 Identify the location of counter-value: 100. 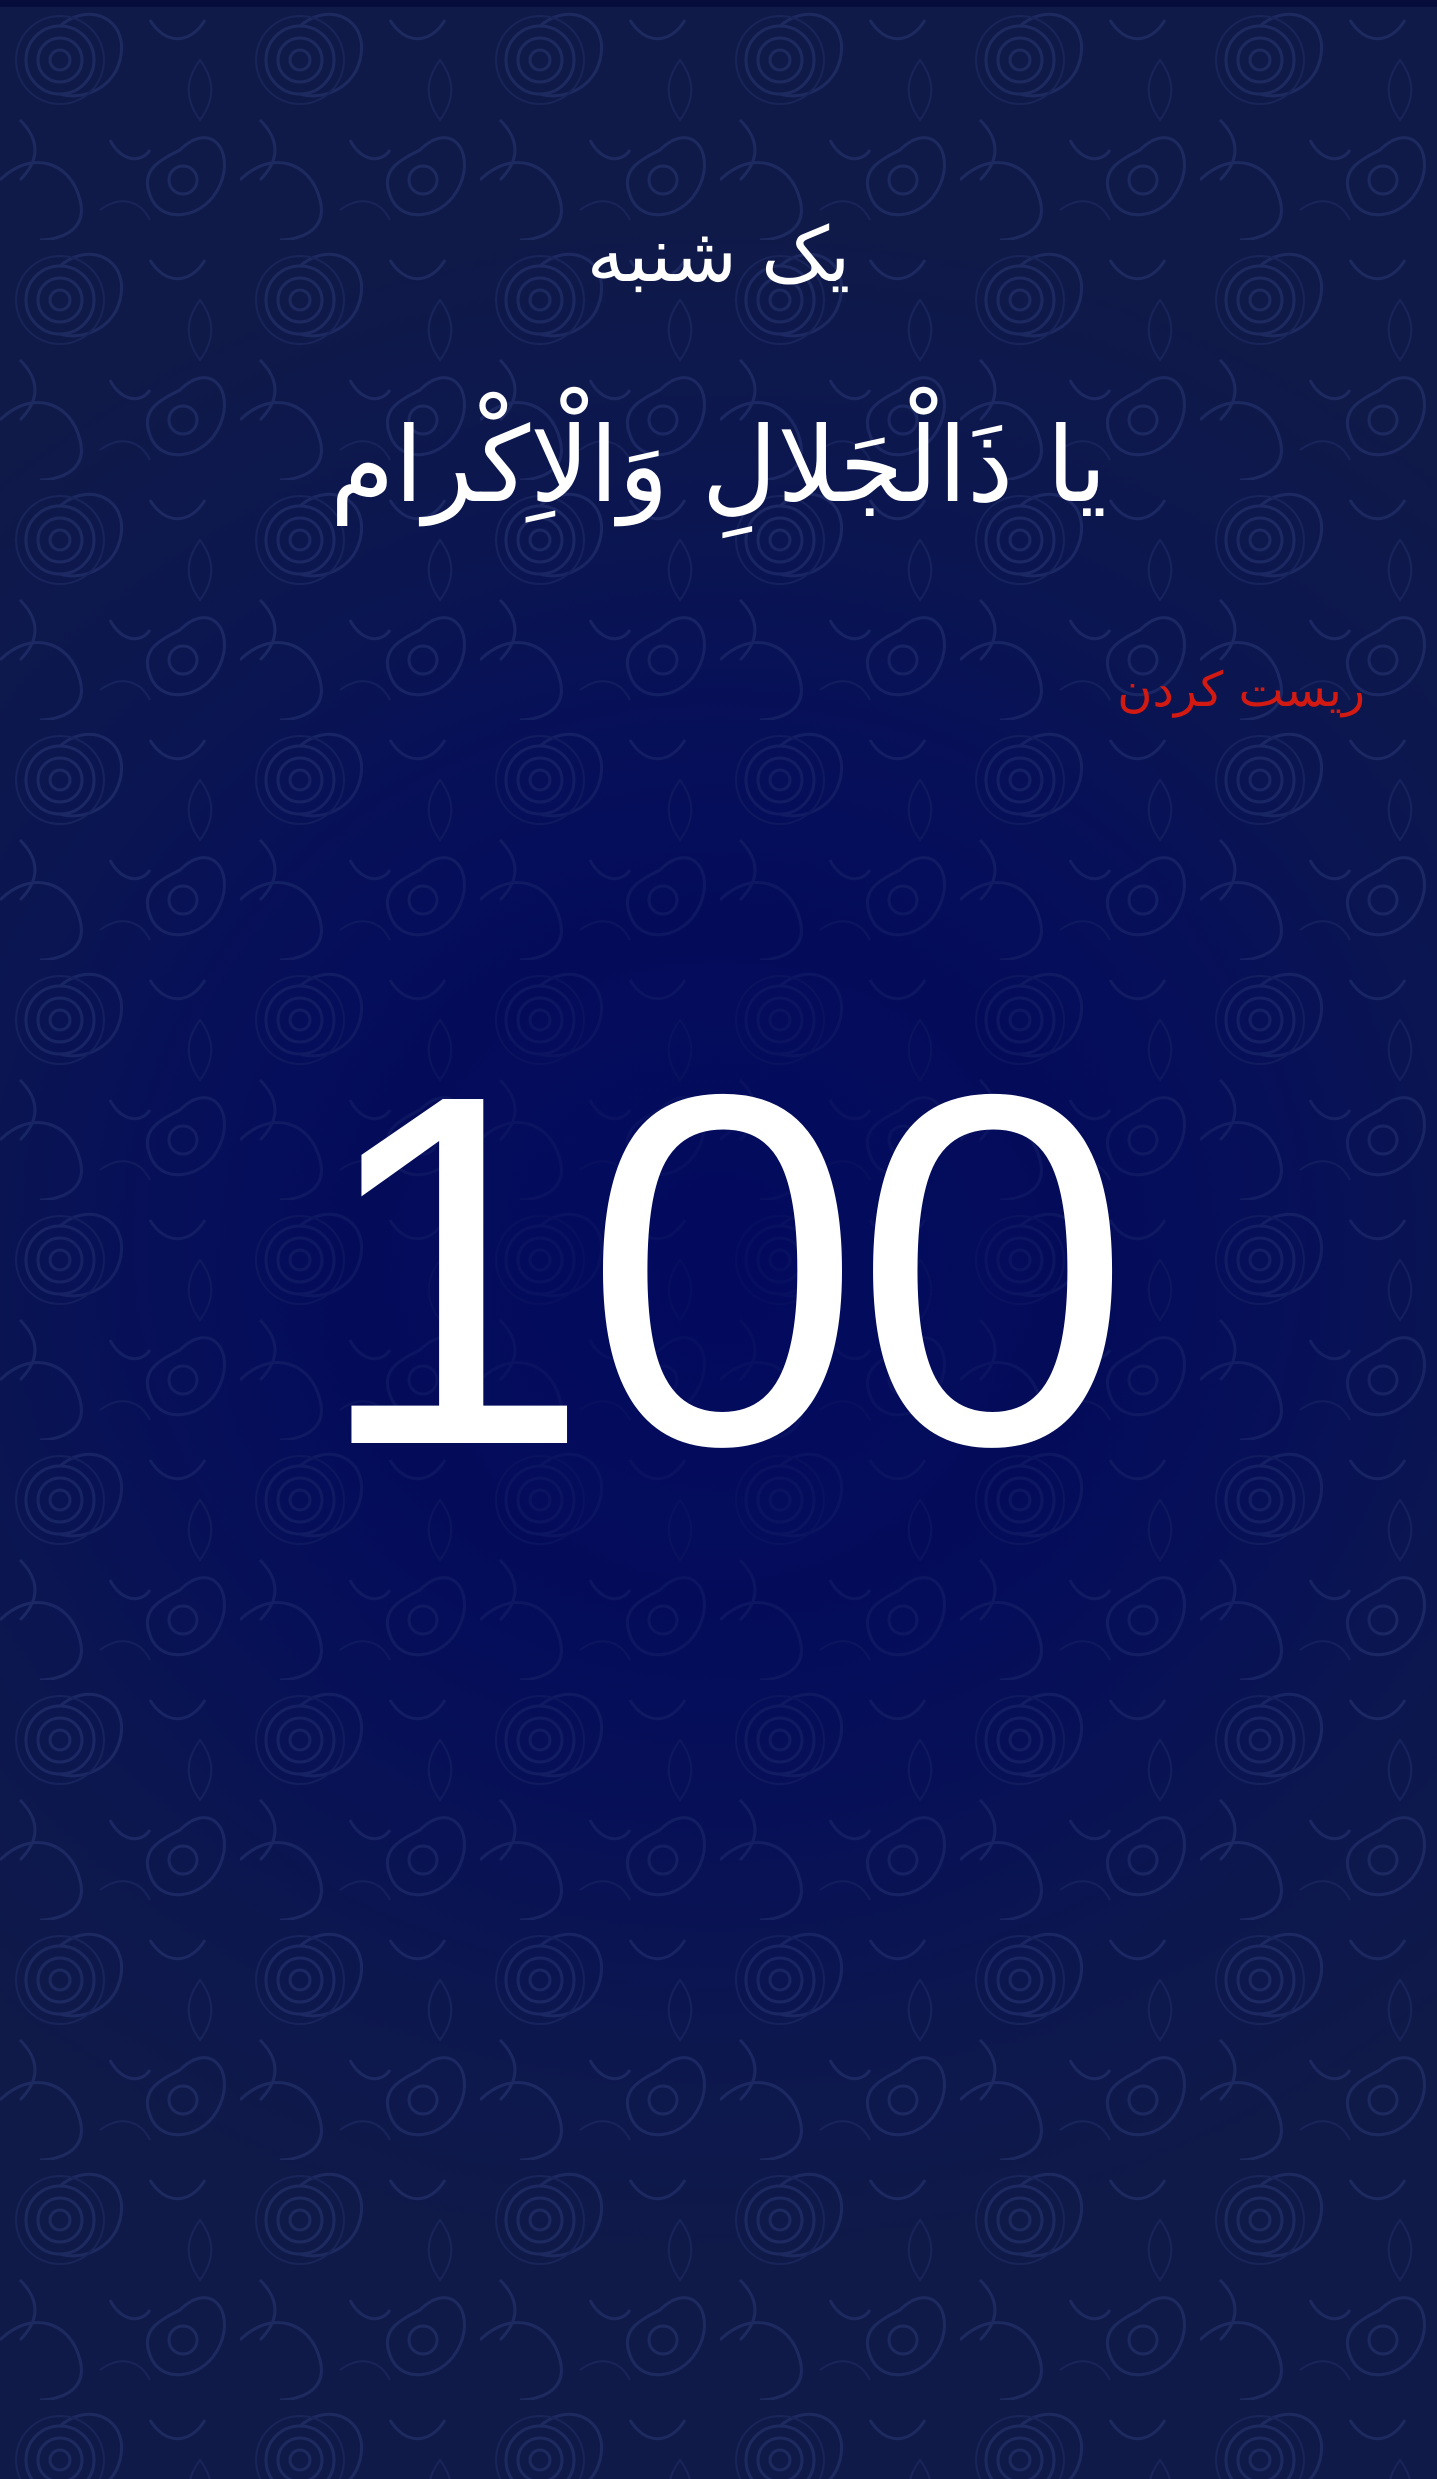
(722, 1269).